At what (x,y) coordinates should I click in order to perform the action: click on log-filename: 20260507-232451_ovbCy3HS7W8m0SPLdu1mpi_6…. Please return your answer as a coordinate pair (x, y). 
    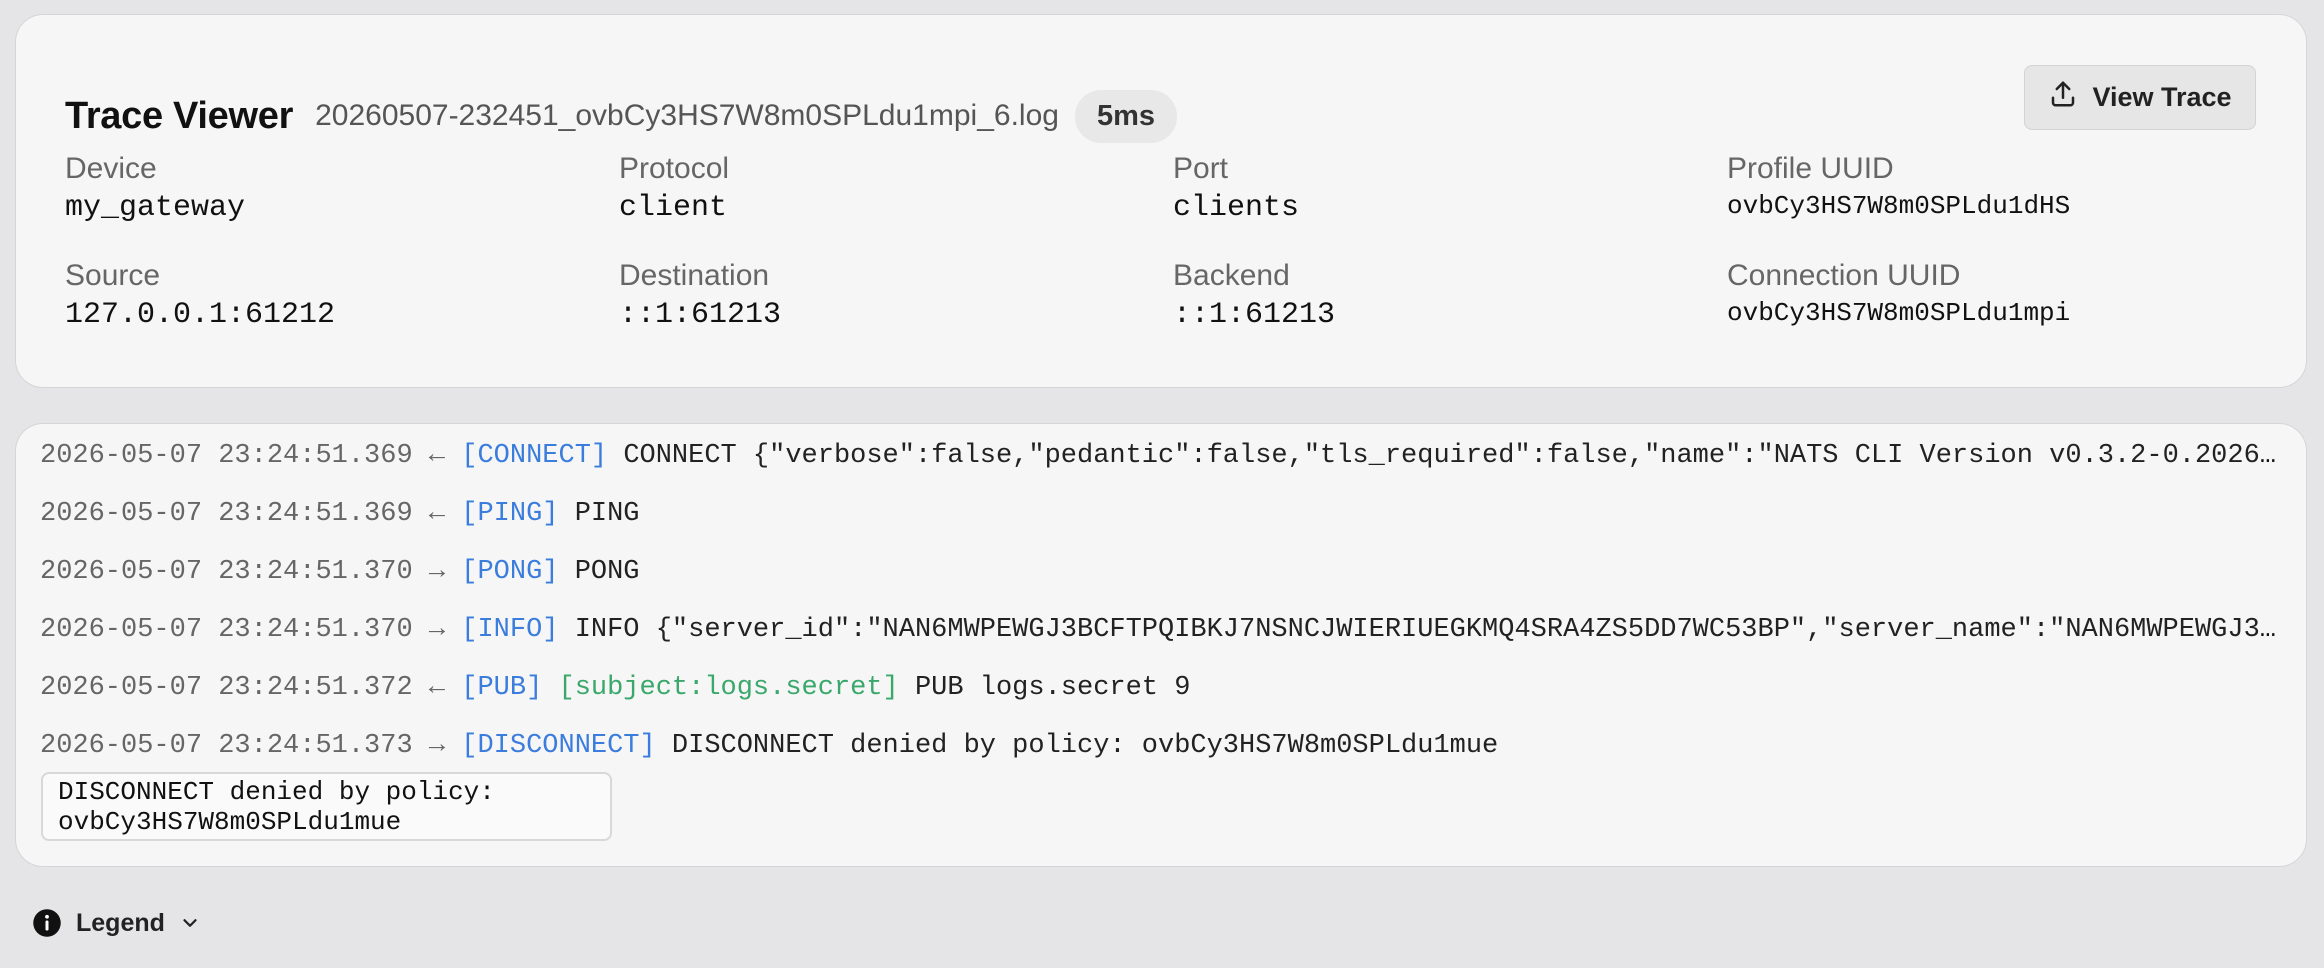
    Looking at the image, I should click on (687, 115).